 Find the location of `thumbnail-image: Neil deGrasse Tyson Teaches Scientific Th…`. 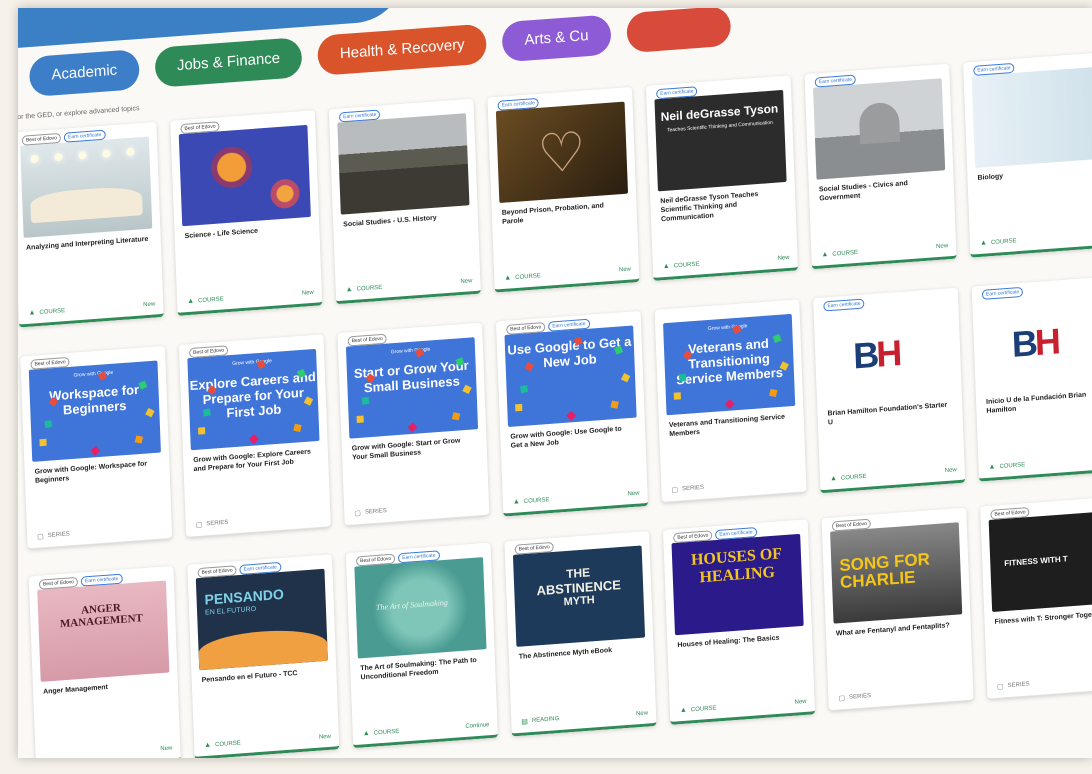

thumbnail-image: Neil deGrasse Tyson Teaches Scientific Th… is located at coordinates (720, 140).